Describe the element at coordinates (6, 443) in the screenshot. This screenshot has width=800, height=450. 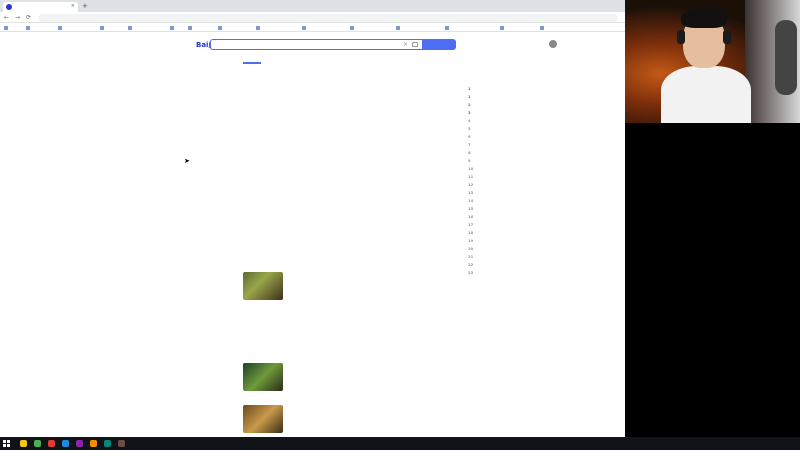
I see `windows-start-icon` at that location.